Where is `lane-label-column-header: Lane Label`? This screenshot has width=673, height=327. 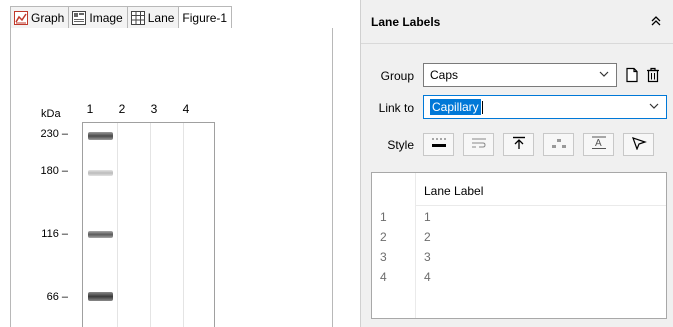
lane-label-column-header: Lane Label is located at coordinates (541, 189).